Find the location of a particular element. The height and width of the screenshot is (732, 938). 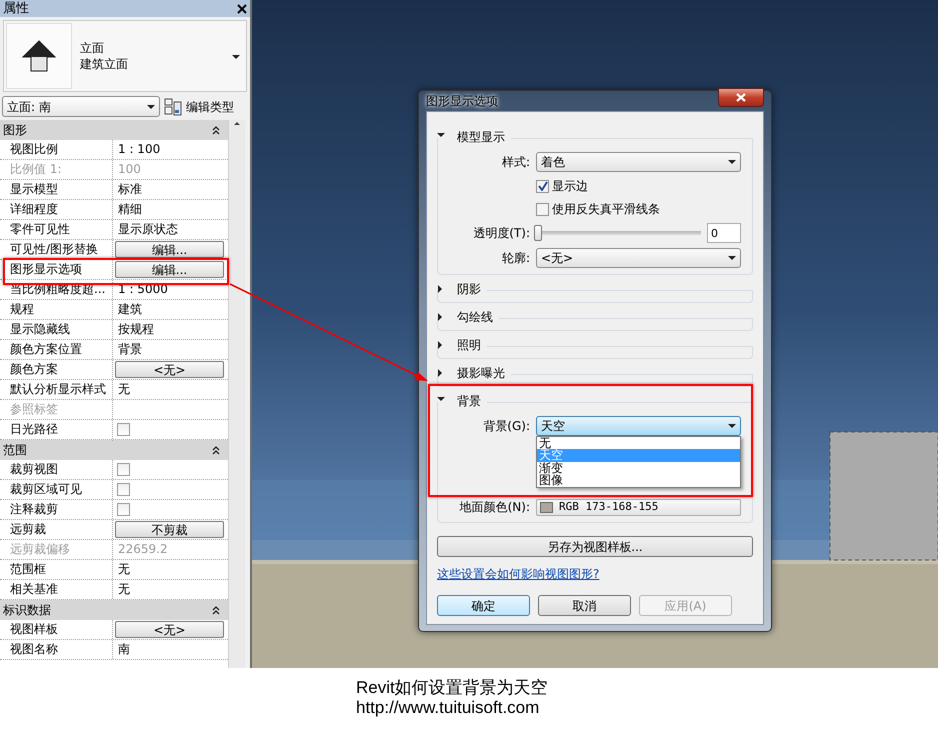

checkbox-label: 显示边 is located at coordinates (570, 186).